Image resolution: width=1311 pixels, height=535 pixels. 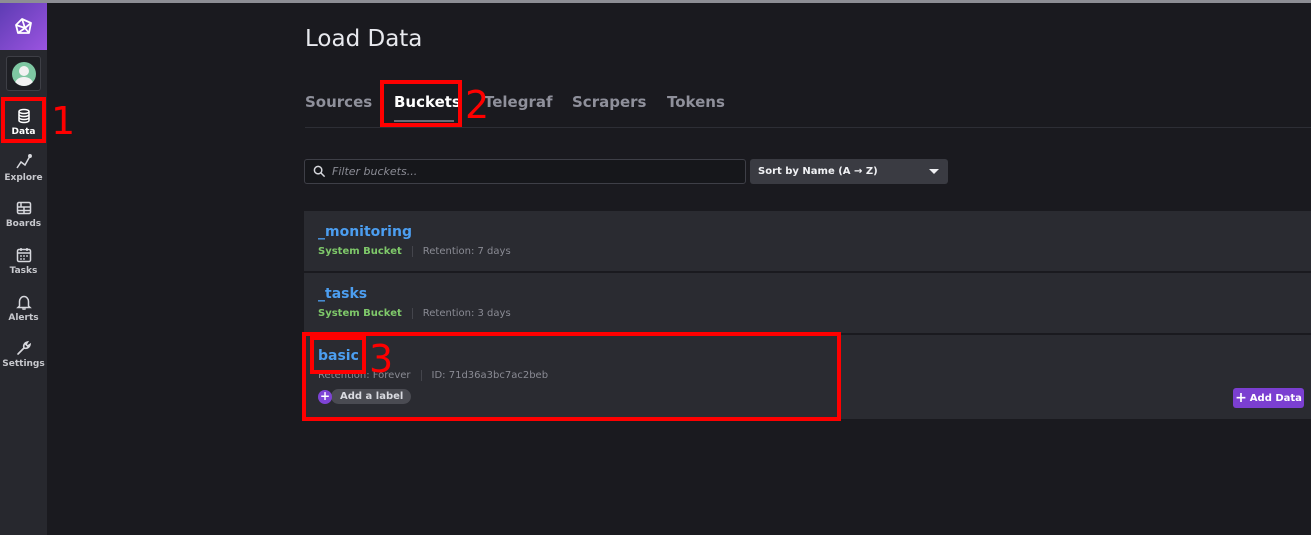 What do you see at coordinates (338, 102) in the screenshot?
I see `tab-sources: Sources` at bounding box center [338, 102].